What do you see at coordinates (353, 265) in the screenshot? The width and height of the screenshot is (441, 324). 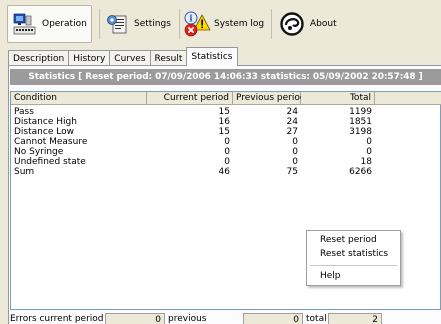 I see `menu-separator` at bounding box center [353, 265].